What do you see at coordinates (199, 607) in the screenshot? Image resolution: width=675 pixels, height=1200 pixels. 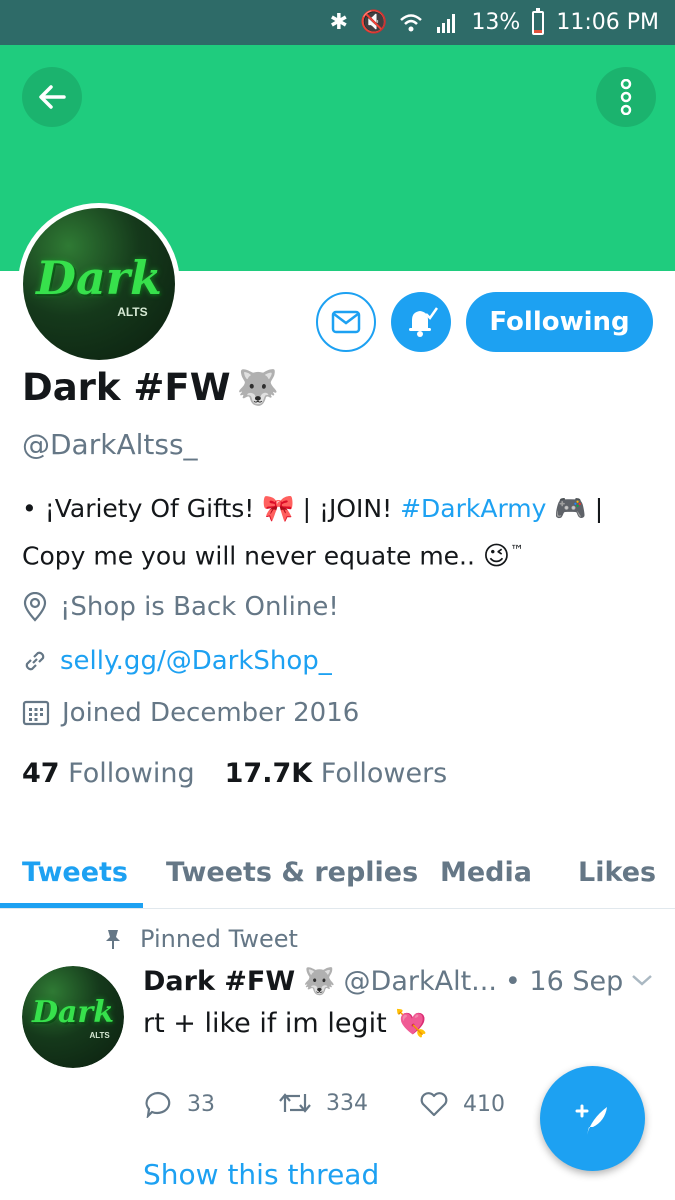 I see `location-text: ¡Shop is Back Online!` at bounding box center [199, 607].